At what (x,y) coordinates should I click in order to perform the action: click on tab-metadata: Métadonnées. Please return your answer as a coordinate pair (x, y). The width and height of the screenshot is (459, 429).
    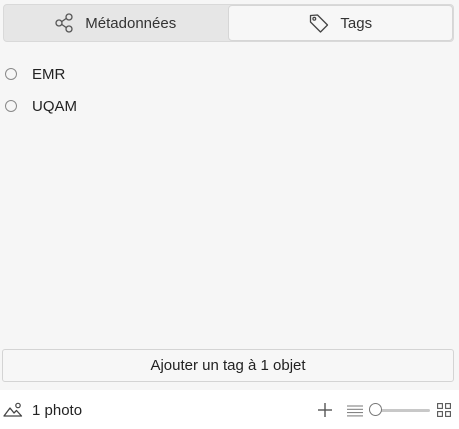
    Looking at the image, I should click on (116, 23).